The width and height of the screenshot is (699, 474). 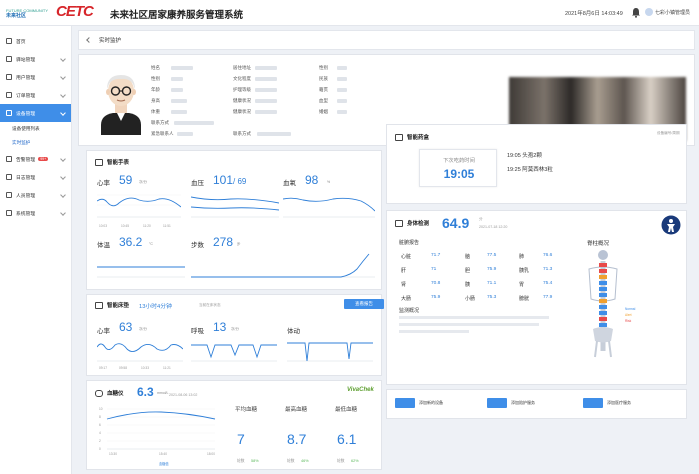 What do you see at coordinates (26, 60) in the screenshot?
I see `sidebar-item-label: 驿站管理` at bounding box center [26, 60].